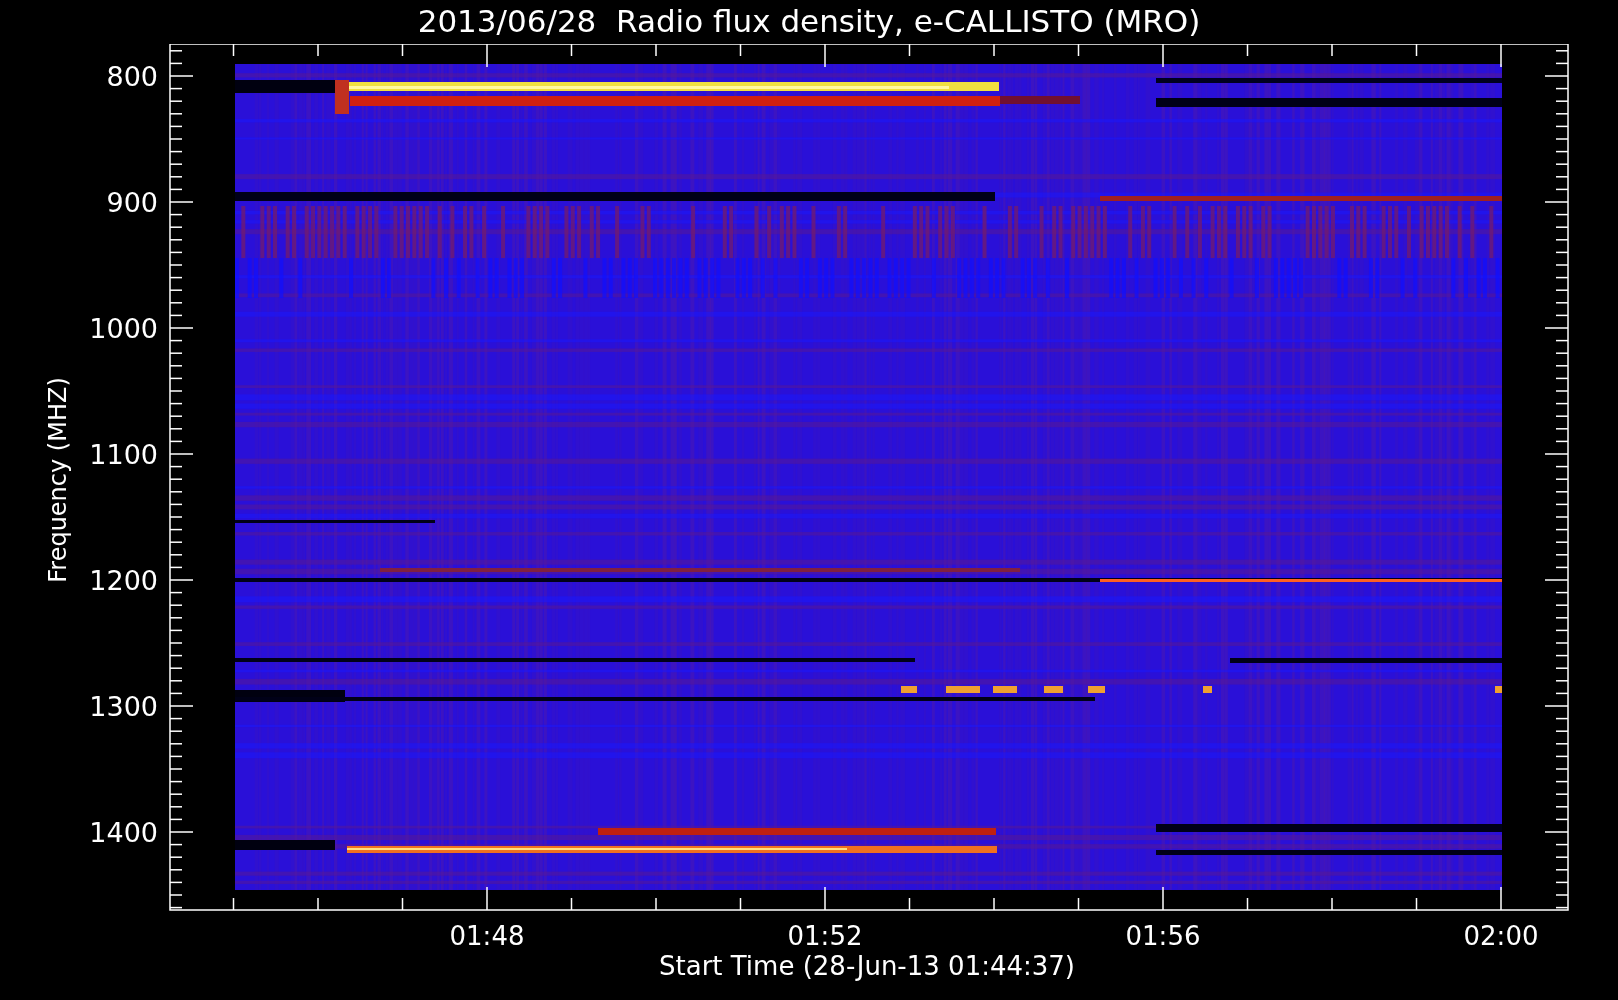  I want to click on x-axis-label: Start Time (28-Jun-13 01:44:37), so click(867, 966).